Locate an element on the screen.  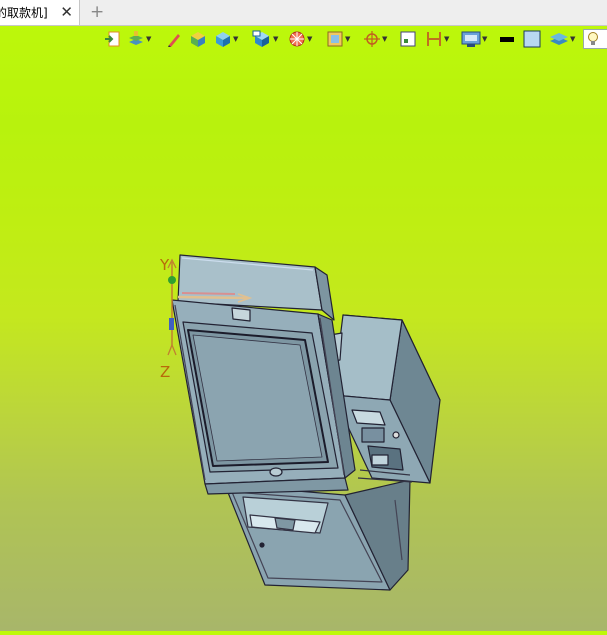
layer-stack-dropdown-icon: ▼ is located at coordinates (572, 39).